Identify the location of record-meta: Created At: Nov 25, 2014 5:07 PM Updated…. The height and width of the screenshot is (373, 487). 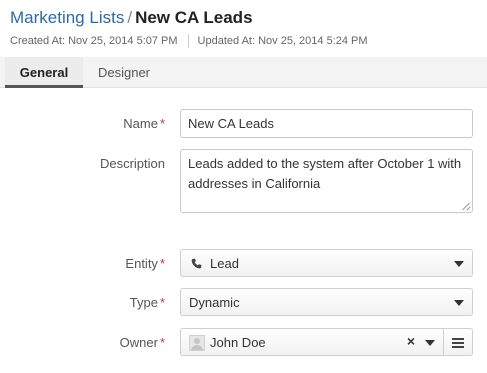
(248, 41).